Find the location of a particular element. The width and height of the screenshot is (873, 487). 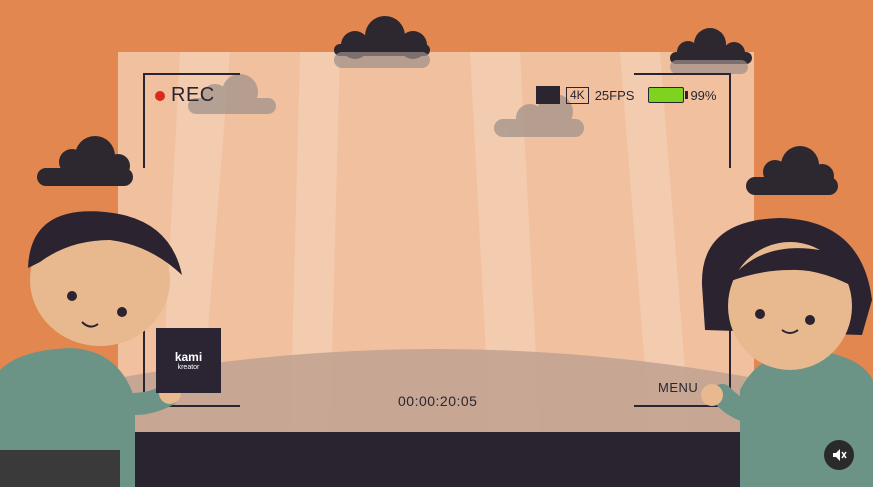

rec-indicator: REC is located at coordinates (185, 95).